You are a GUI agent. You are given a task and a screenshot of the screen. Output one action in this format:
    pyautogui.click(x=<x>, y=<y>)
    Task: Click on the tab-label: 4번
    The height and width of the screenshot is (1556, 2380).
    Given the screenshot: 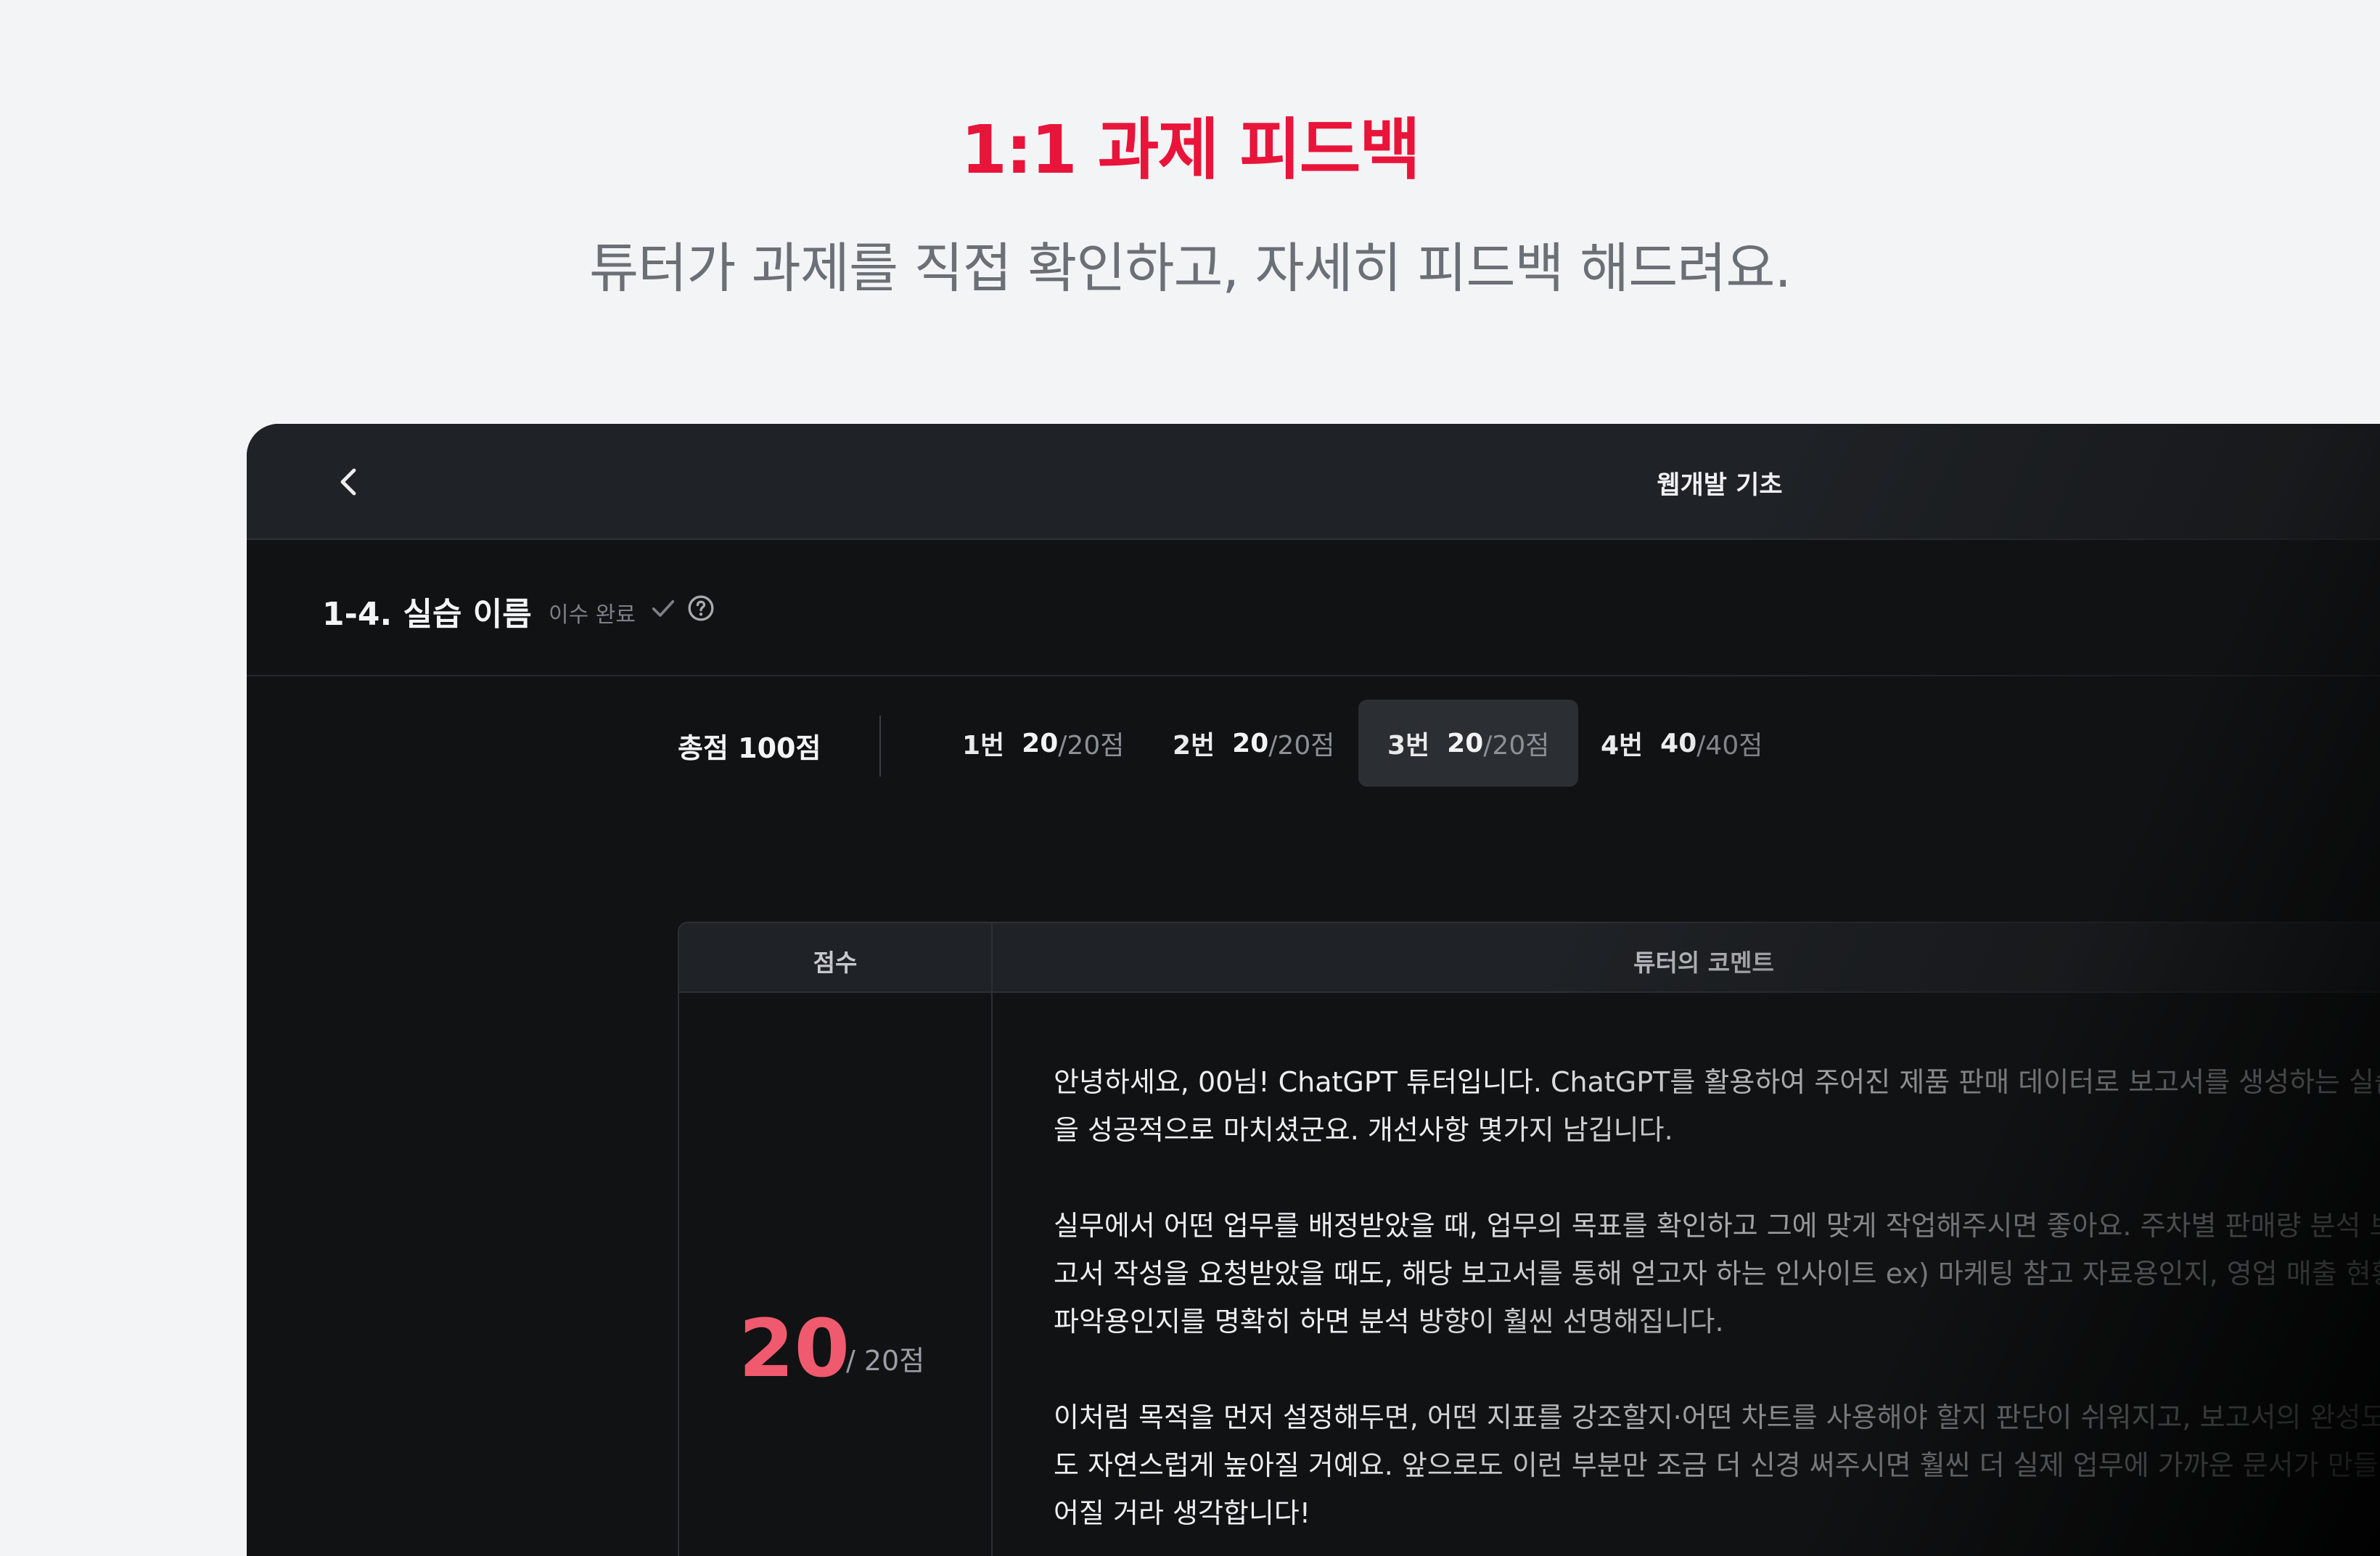 What is the action you would take?
    pyautogui.click(x=1622, y=746)
    